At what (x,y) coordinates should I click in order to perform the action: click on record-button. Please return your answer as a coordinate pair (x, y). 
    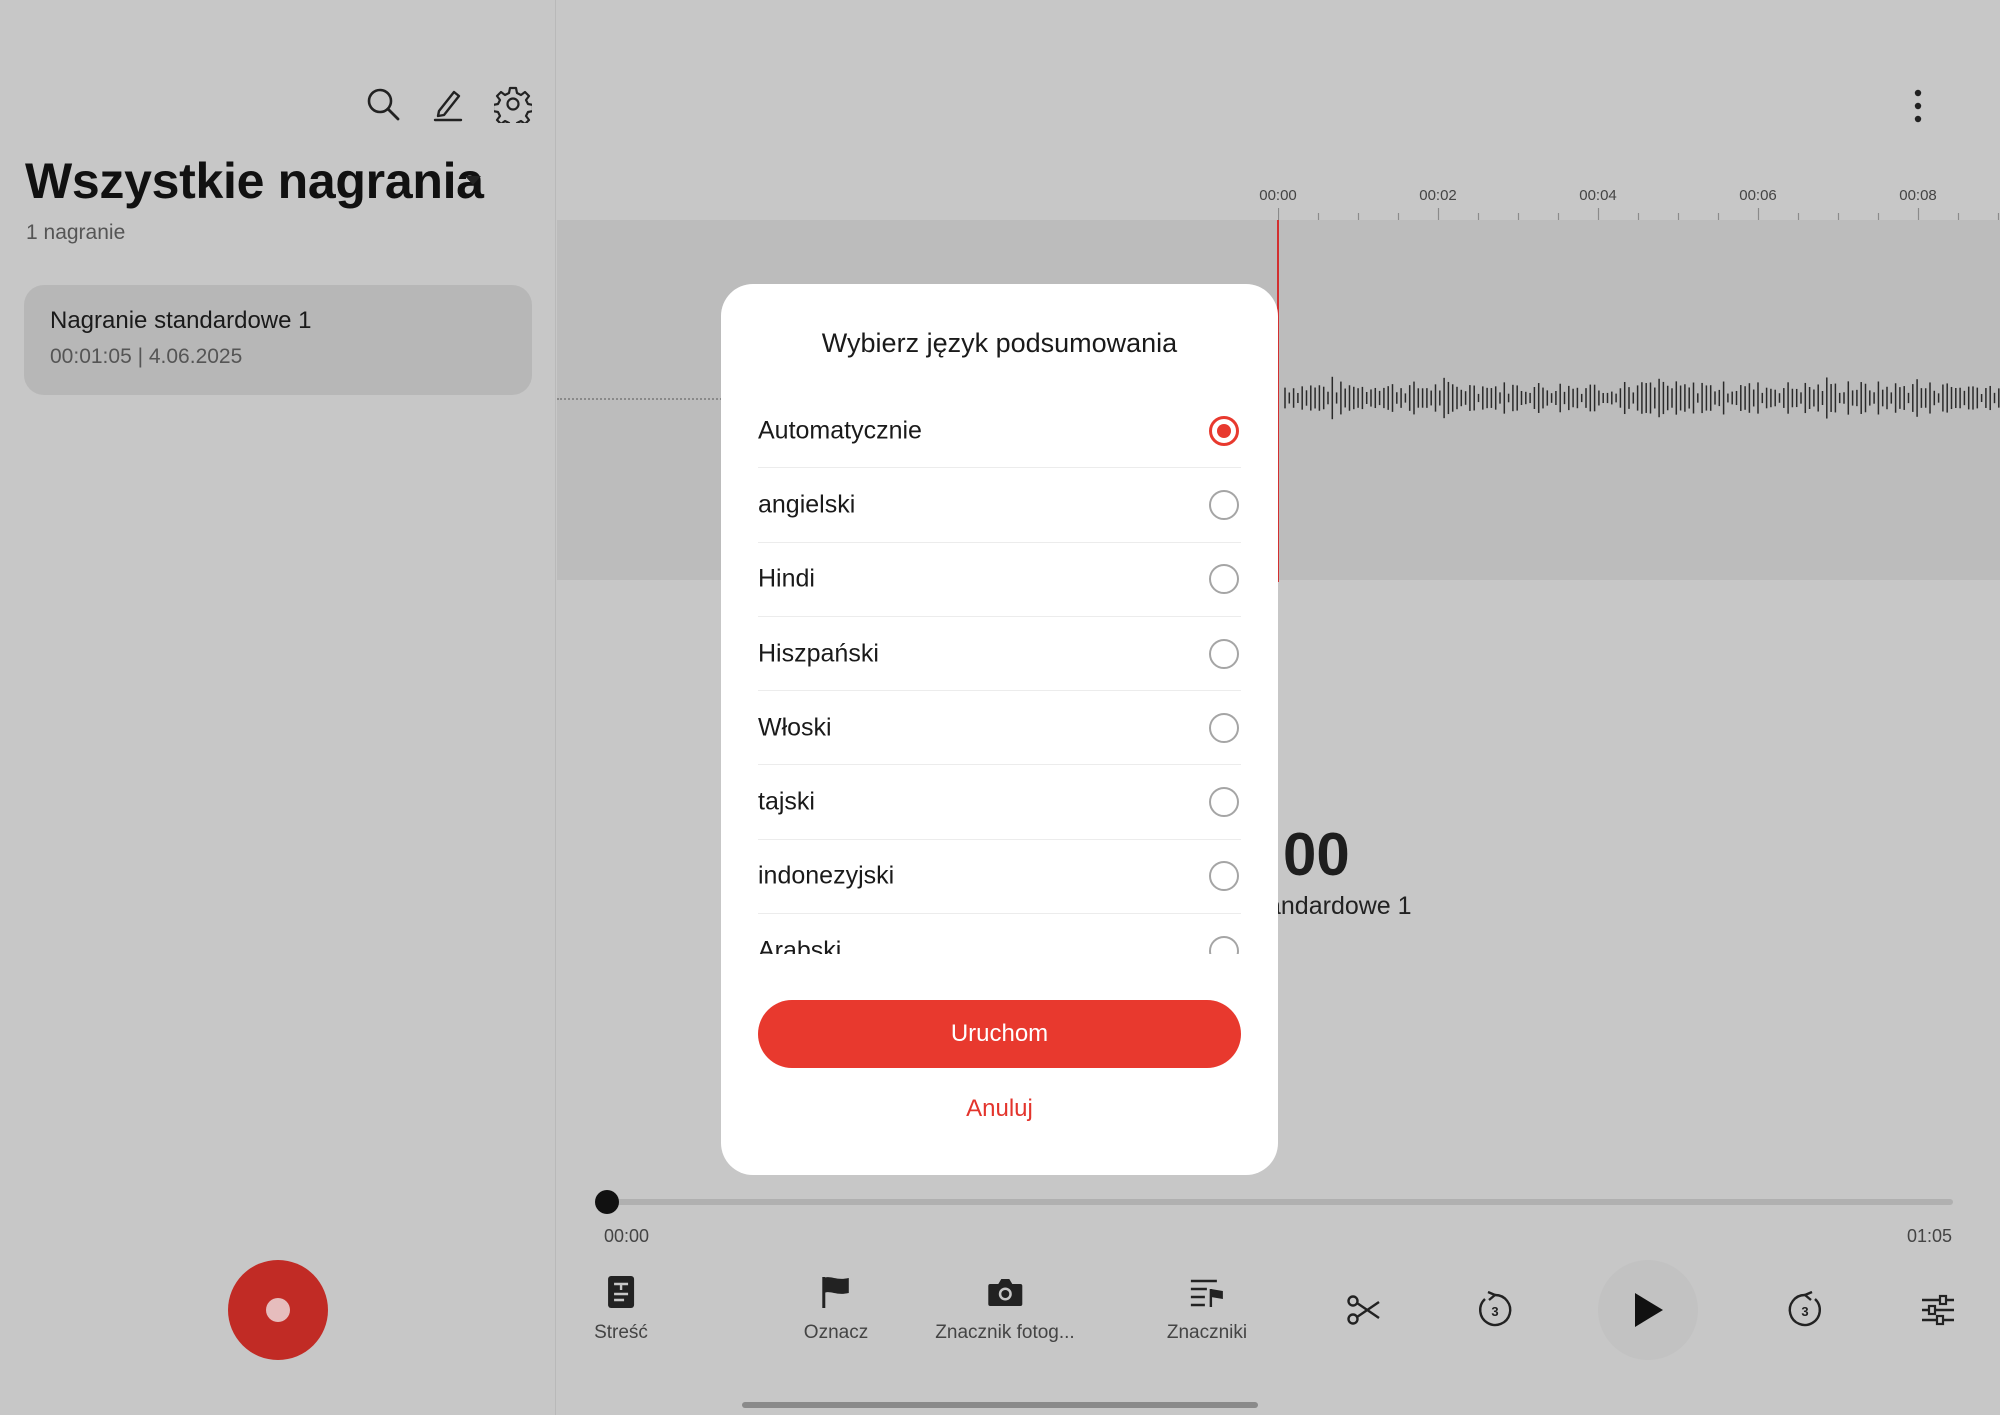
    Looking at the image, I should click on (278, 1310).